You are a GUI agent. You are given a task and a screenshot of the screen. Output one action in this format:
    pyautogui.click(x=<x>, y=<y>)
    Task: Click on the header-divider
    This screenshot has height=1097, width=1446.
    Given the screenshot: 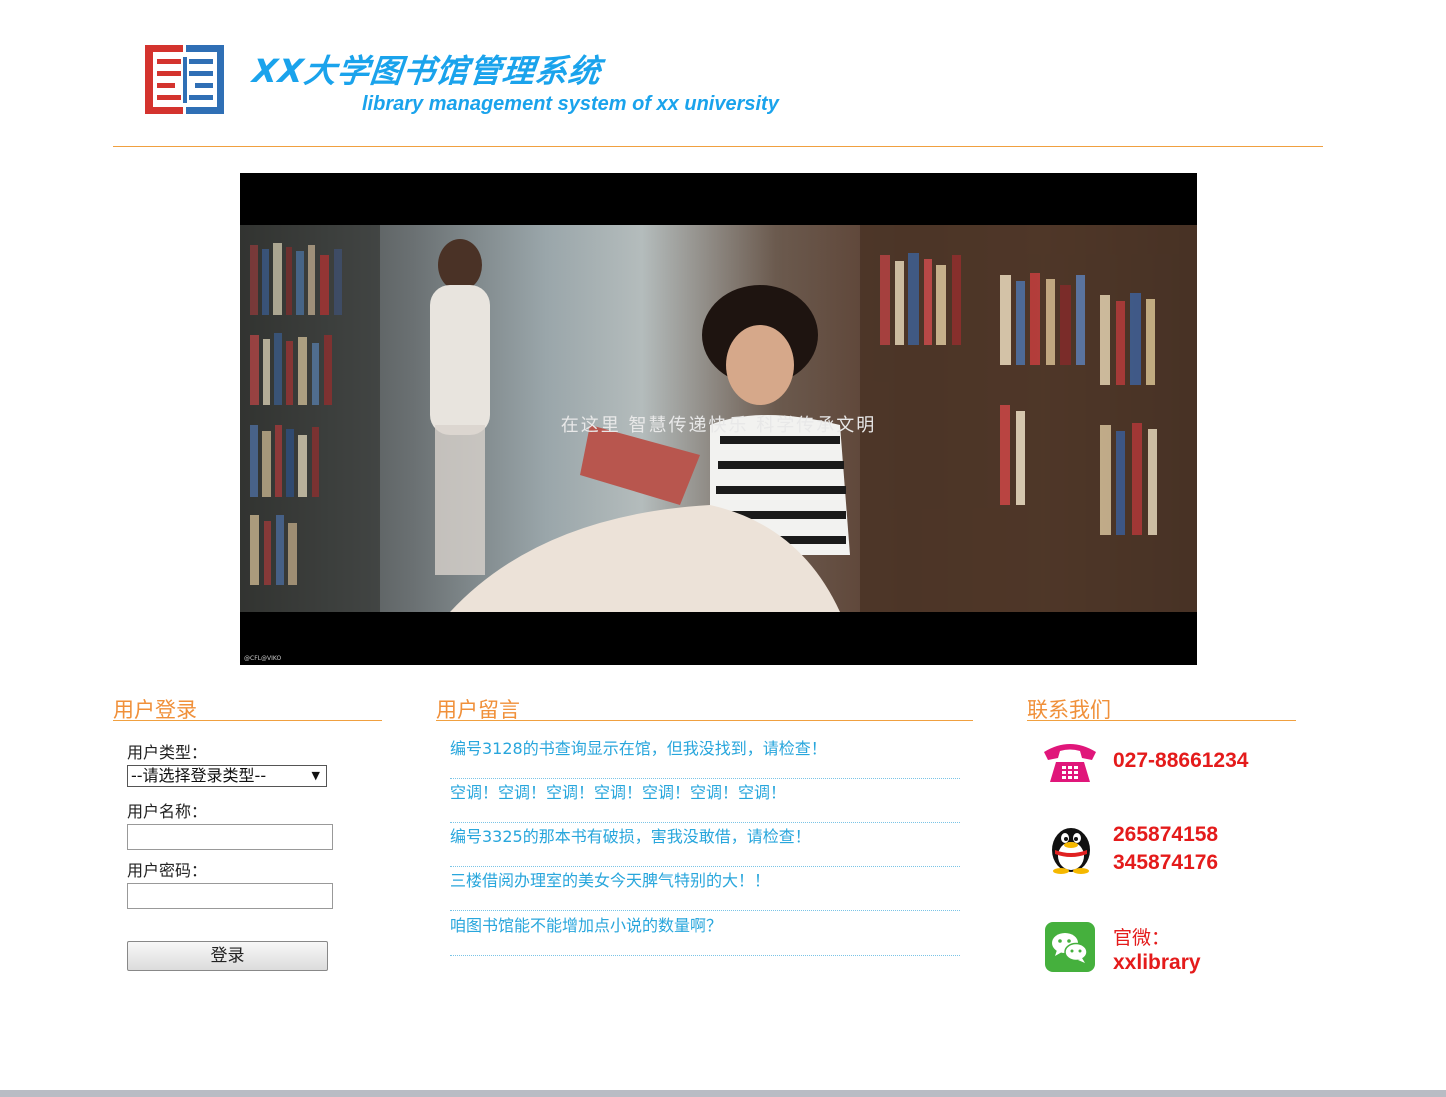 What is the action you would take?
    pyautogui.click(x=718, y=146)
    